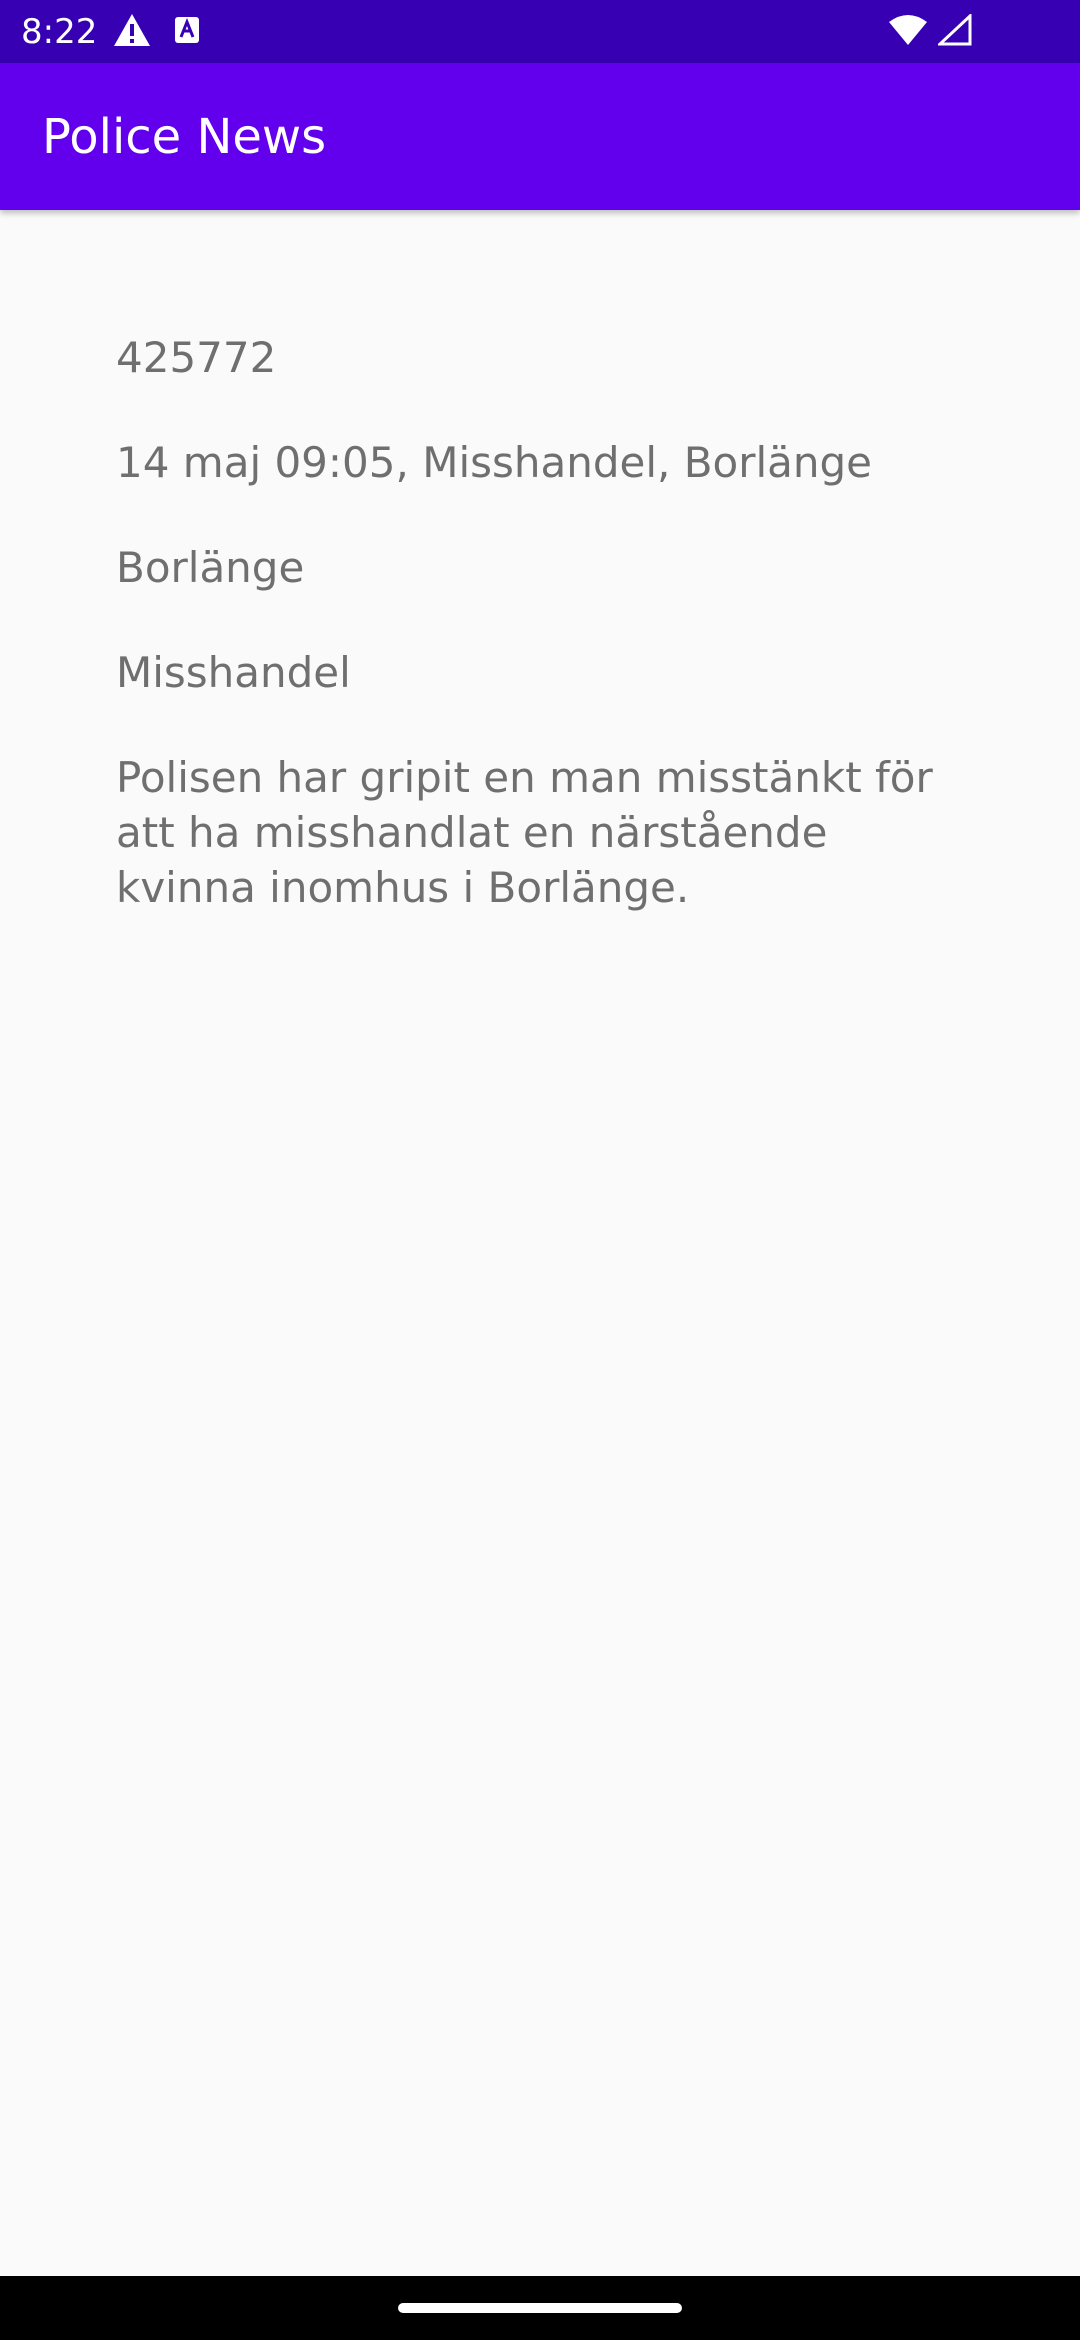 The width and height of the screenshot is (1080, 2340). What do you see at coordinates (954, 31) in the screenshot?
I see `signal-icon` at bounding box center [954, 31].